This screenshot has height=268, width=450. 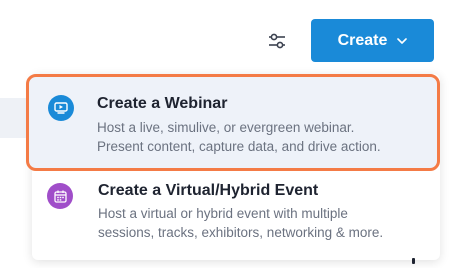 I want to click on chevron-down-icon, so click(x=402, y=41).